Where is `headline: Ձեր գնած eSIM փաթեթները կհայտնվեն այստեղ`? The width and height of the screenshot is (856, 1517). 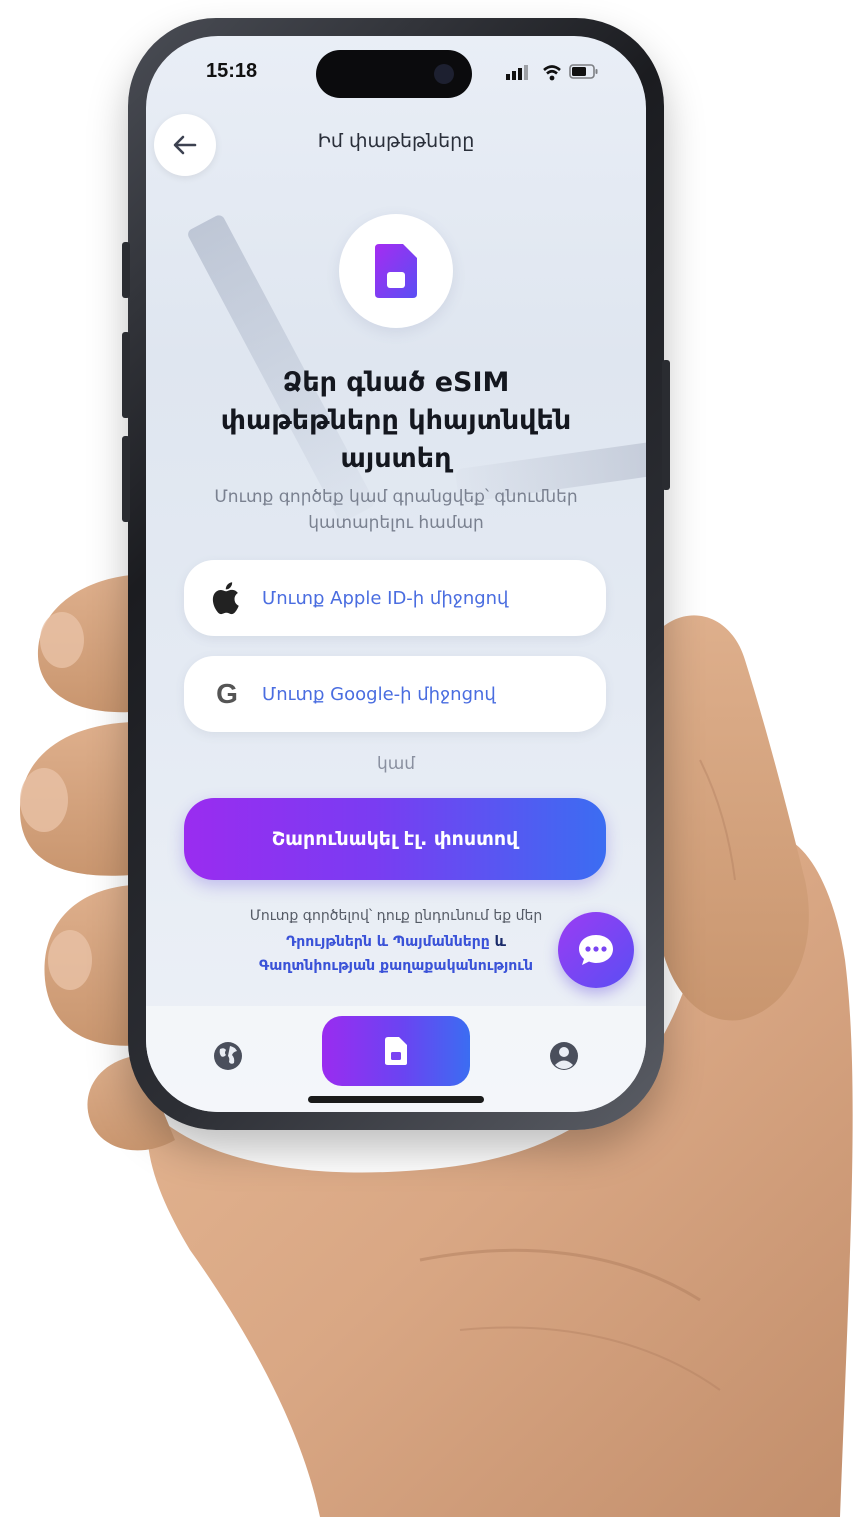 headline: Ձեր գնած eSIM փաթեթները կհայտնվեն այստեղ is located at coordinates (396, 421).